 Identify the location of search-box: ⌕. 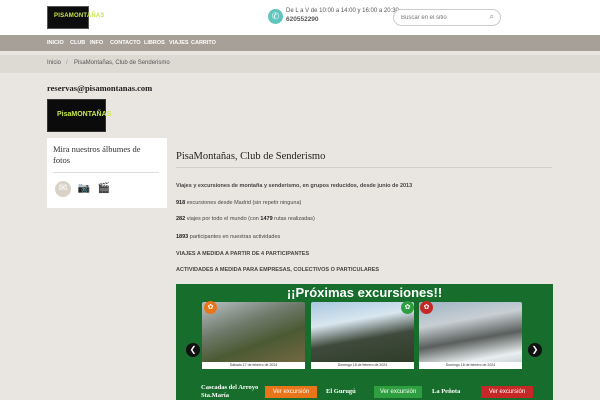
(447, 17).